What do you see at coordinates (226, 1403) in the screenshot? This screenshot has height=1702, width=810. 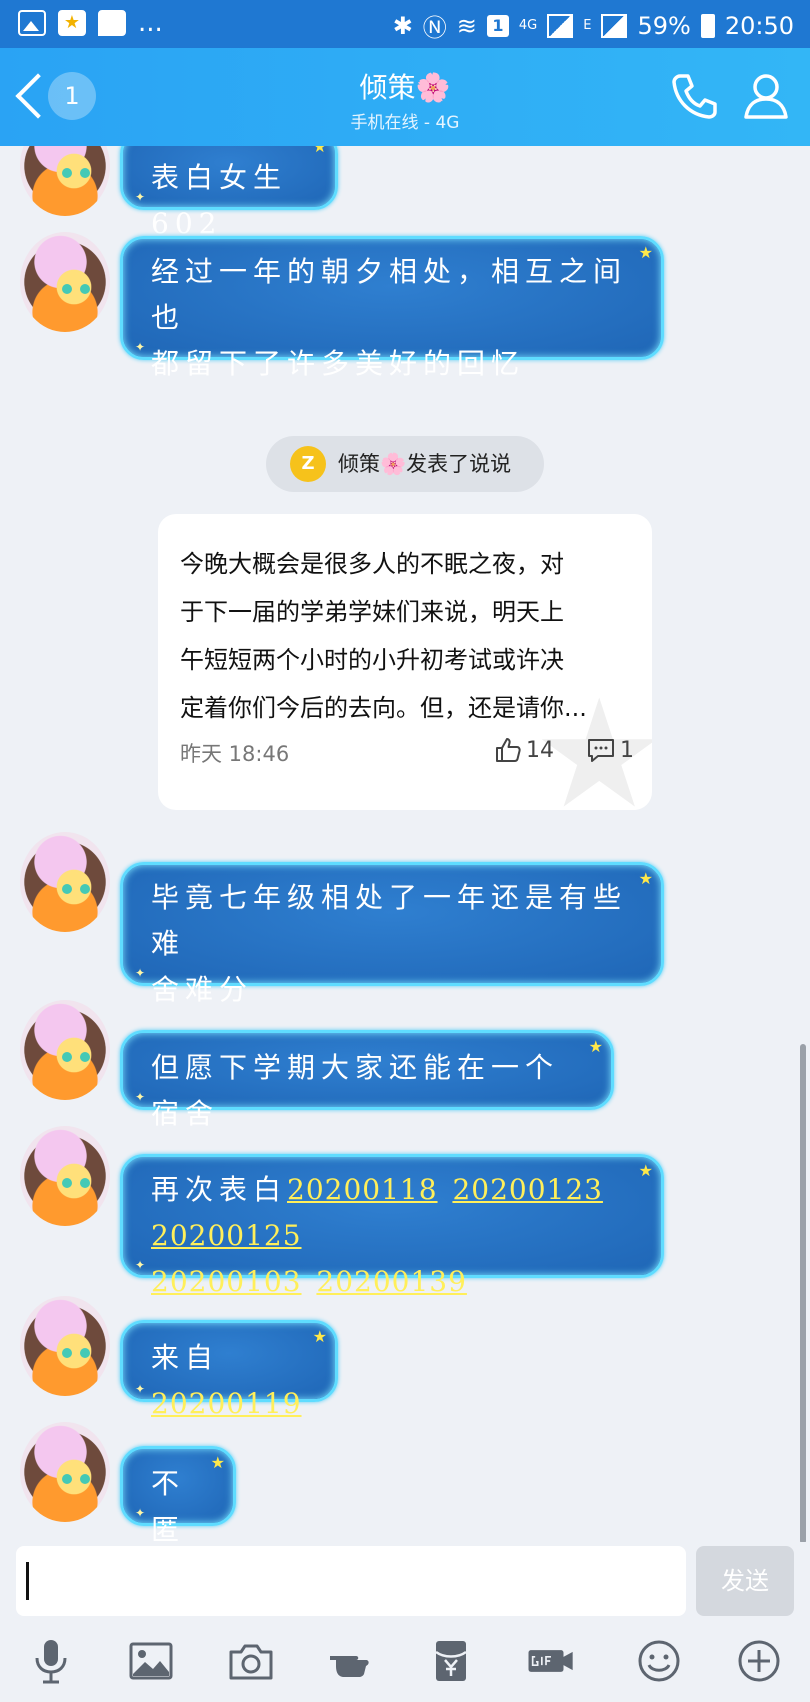 I see `qq-number-link: 20200119` at bounding box center [226, 1403].